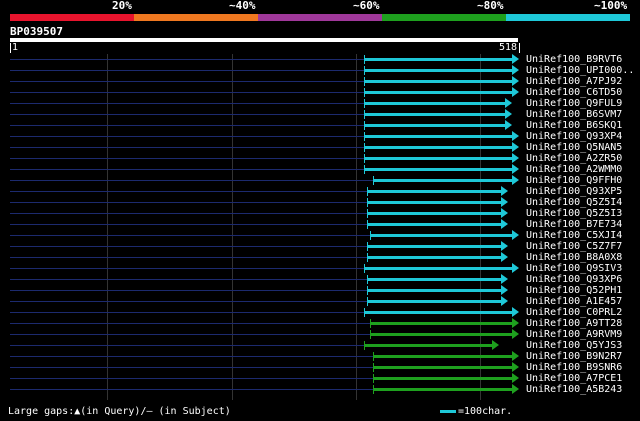  What do you see at coordinates (574, 323) in the screenshot?
I see `hit-name-link: UniRef100_A9TT28` at bounding box center [574, 323].